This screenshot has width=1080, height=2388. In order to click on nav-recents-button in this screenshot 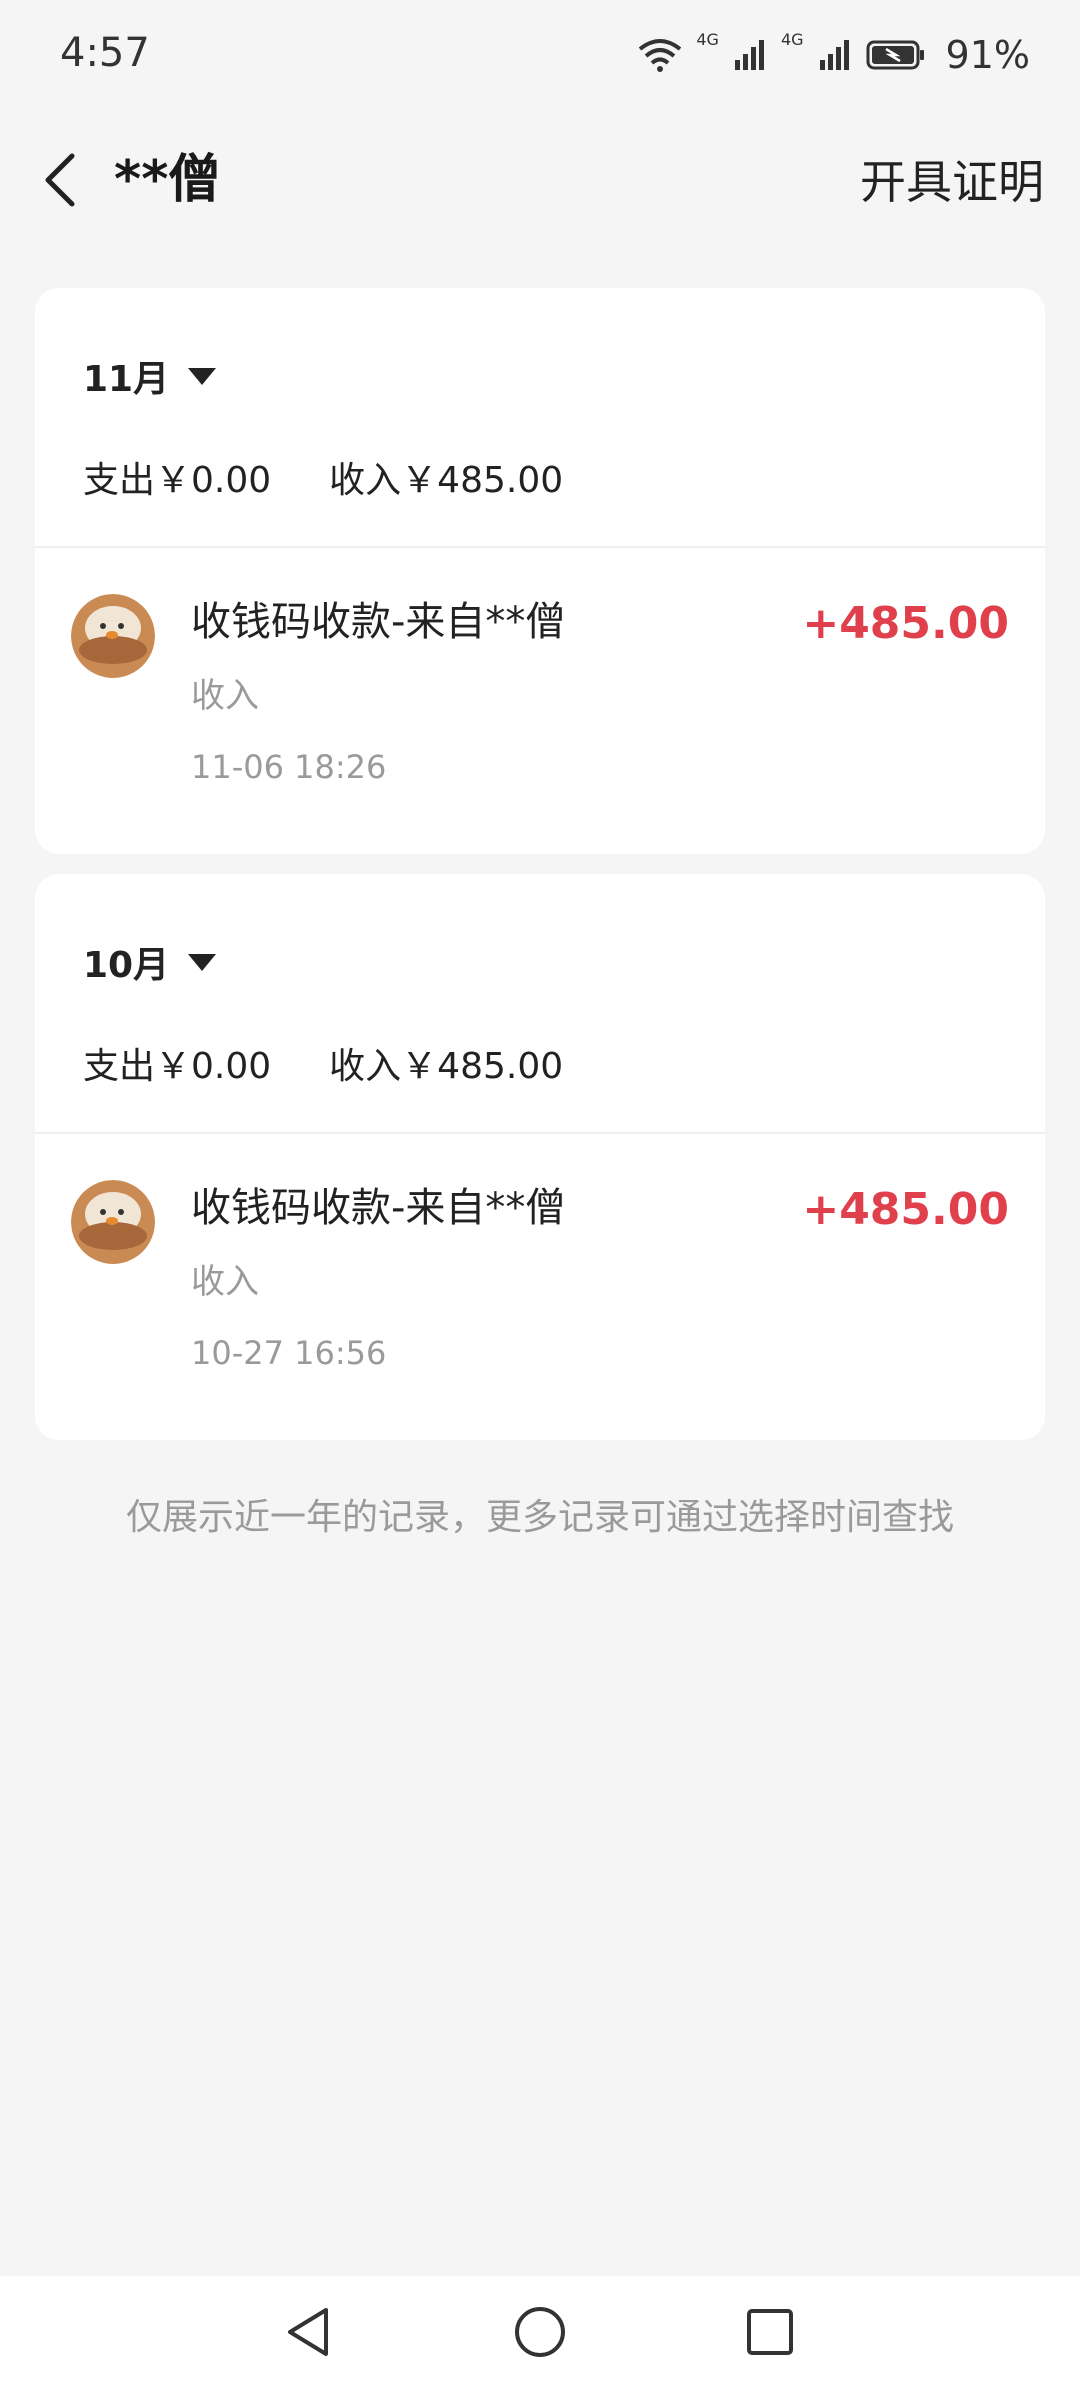, I will do `click(770, 2332)`.